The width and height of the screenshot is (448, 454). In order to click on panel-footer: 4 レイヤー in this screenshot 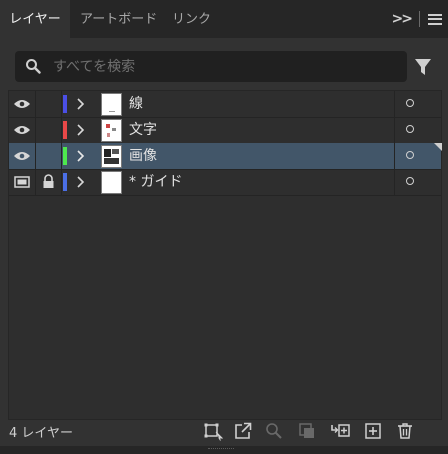, I will do `click(224, 431)`.